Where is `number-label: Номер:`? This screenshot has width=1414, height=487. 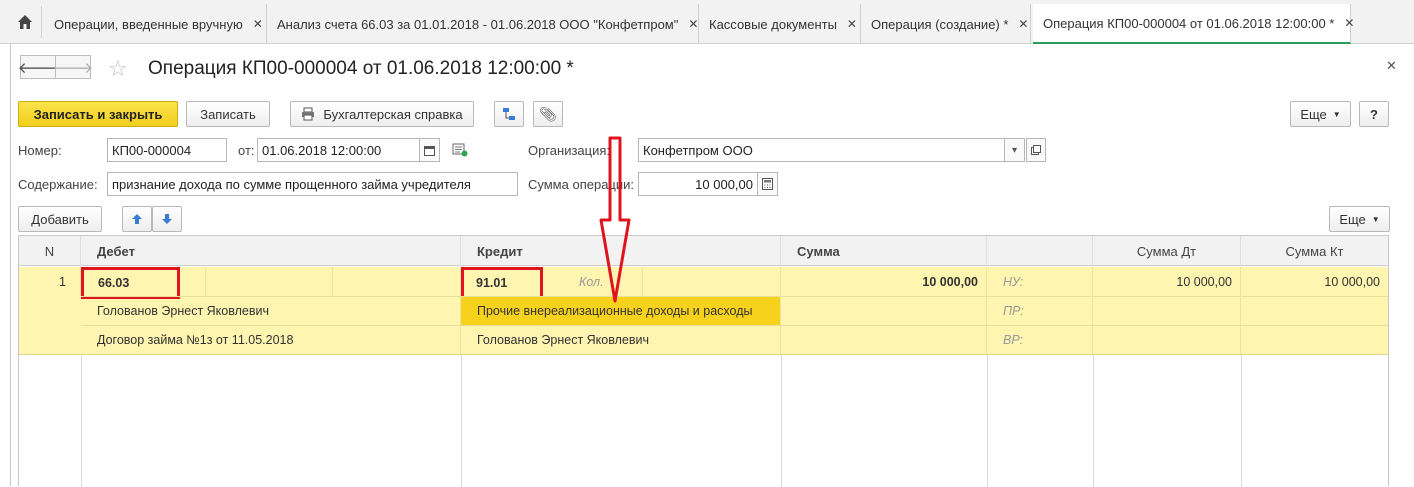
number-label: Номер: is located at coordinates (40, 150).